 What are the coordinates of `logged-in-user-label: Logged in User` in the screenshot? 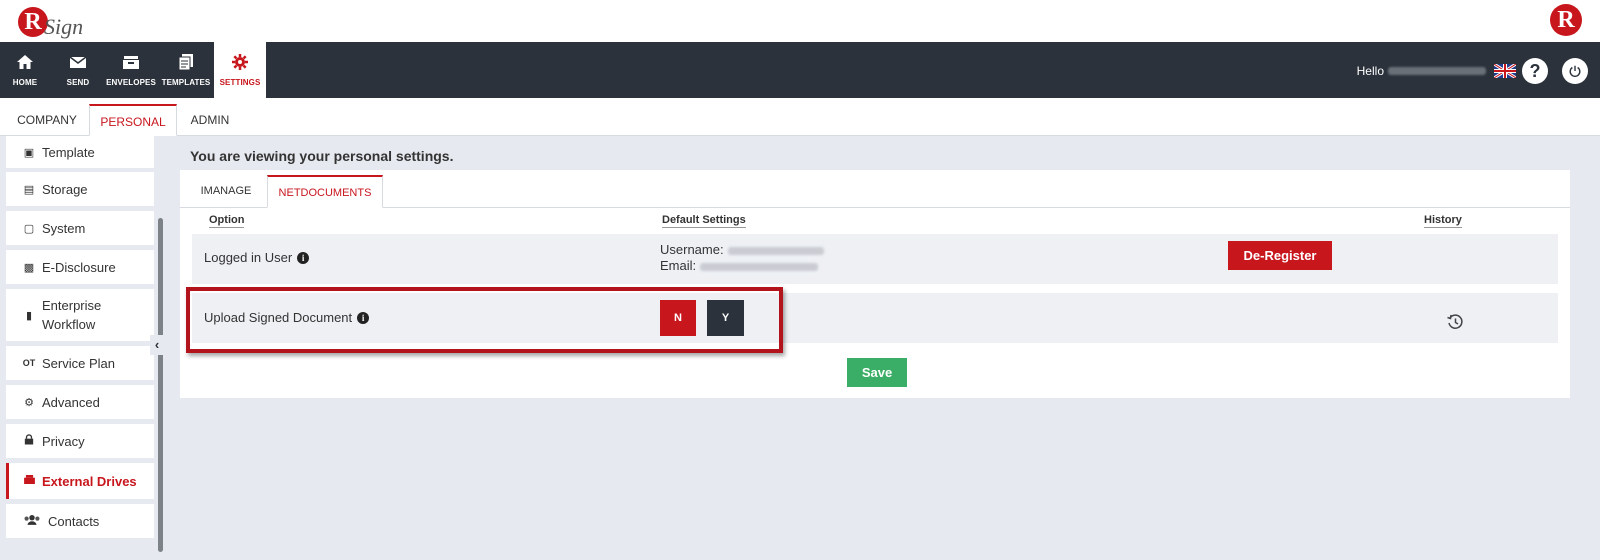 It's located at (248, 257).